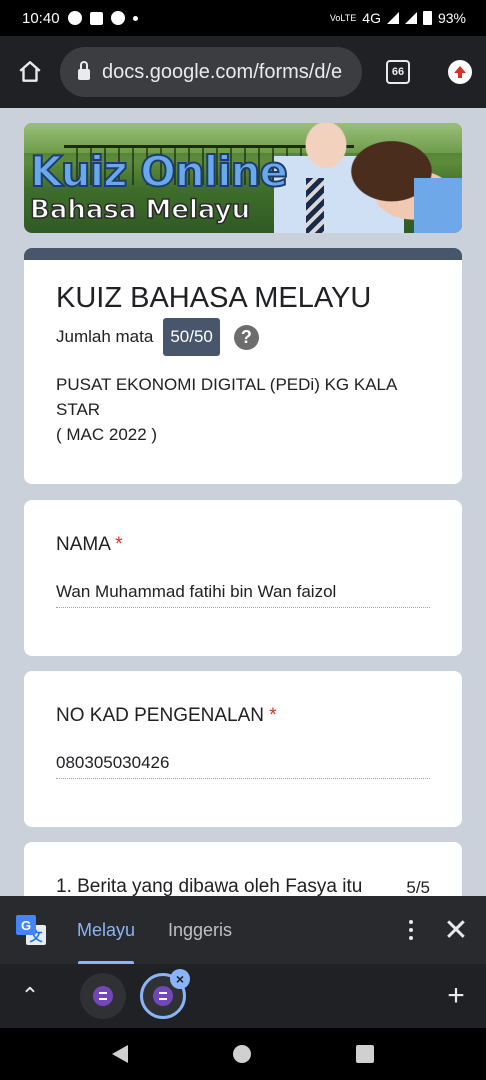 This screenshot has height=1080, width=486. What do you see at coordinates (96, 18) in the screenshot?
I see `facebook-icon` at bounding box center [96, 18].